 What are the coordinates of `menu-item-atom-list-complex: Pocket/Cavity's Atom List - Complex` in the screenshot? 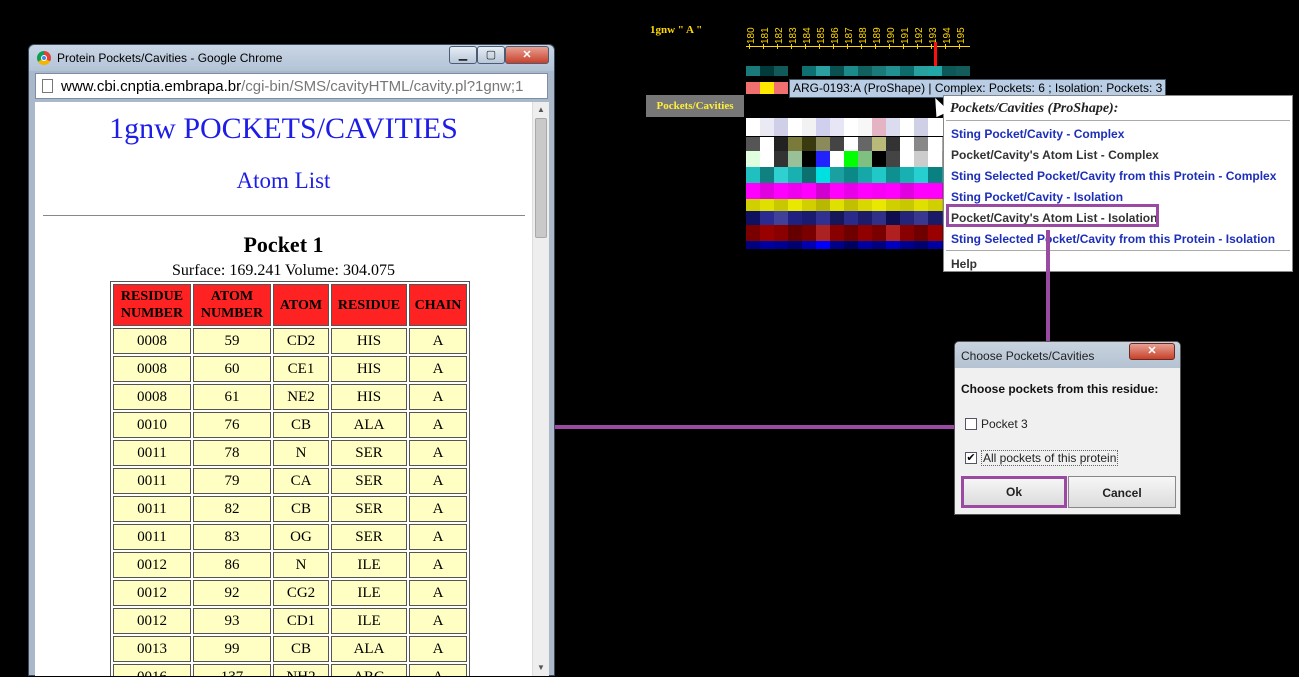 It's located at (1055, 155).